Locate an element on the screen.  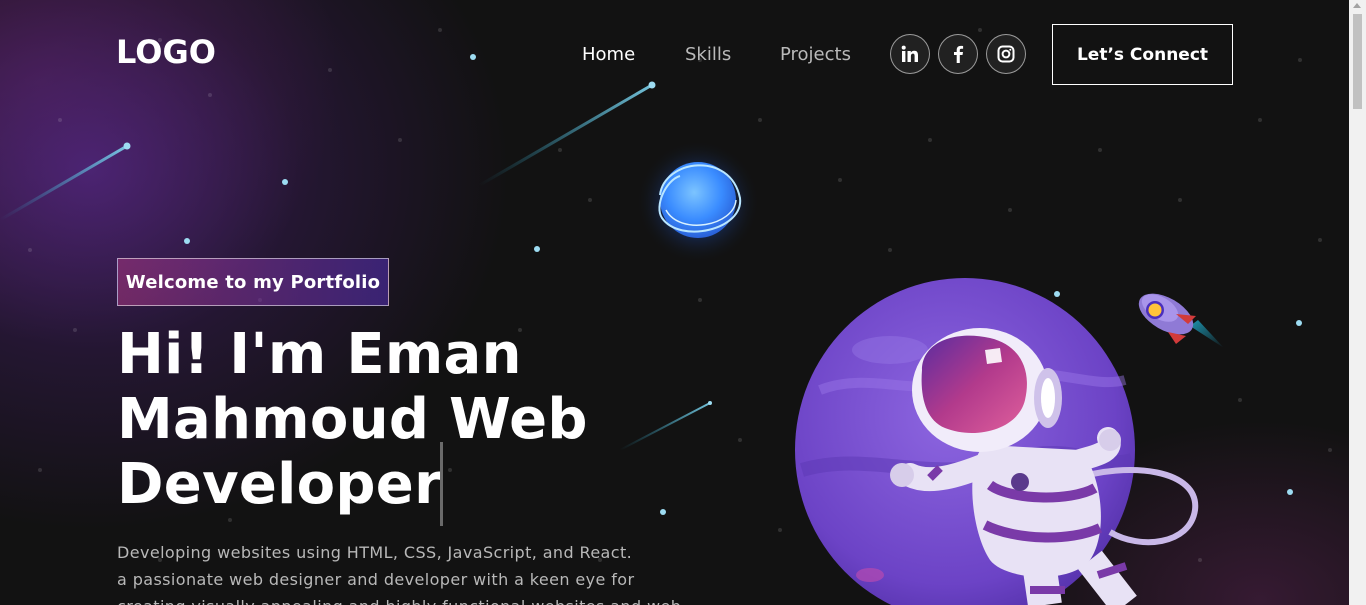
lets-connect-button: Let’s Connect is located at coordinates (1142, 54).